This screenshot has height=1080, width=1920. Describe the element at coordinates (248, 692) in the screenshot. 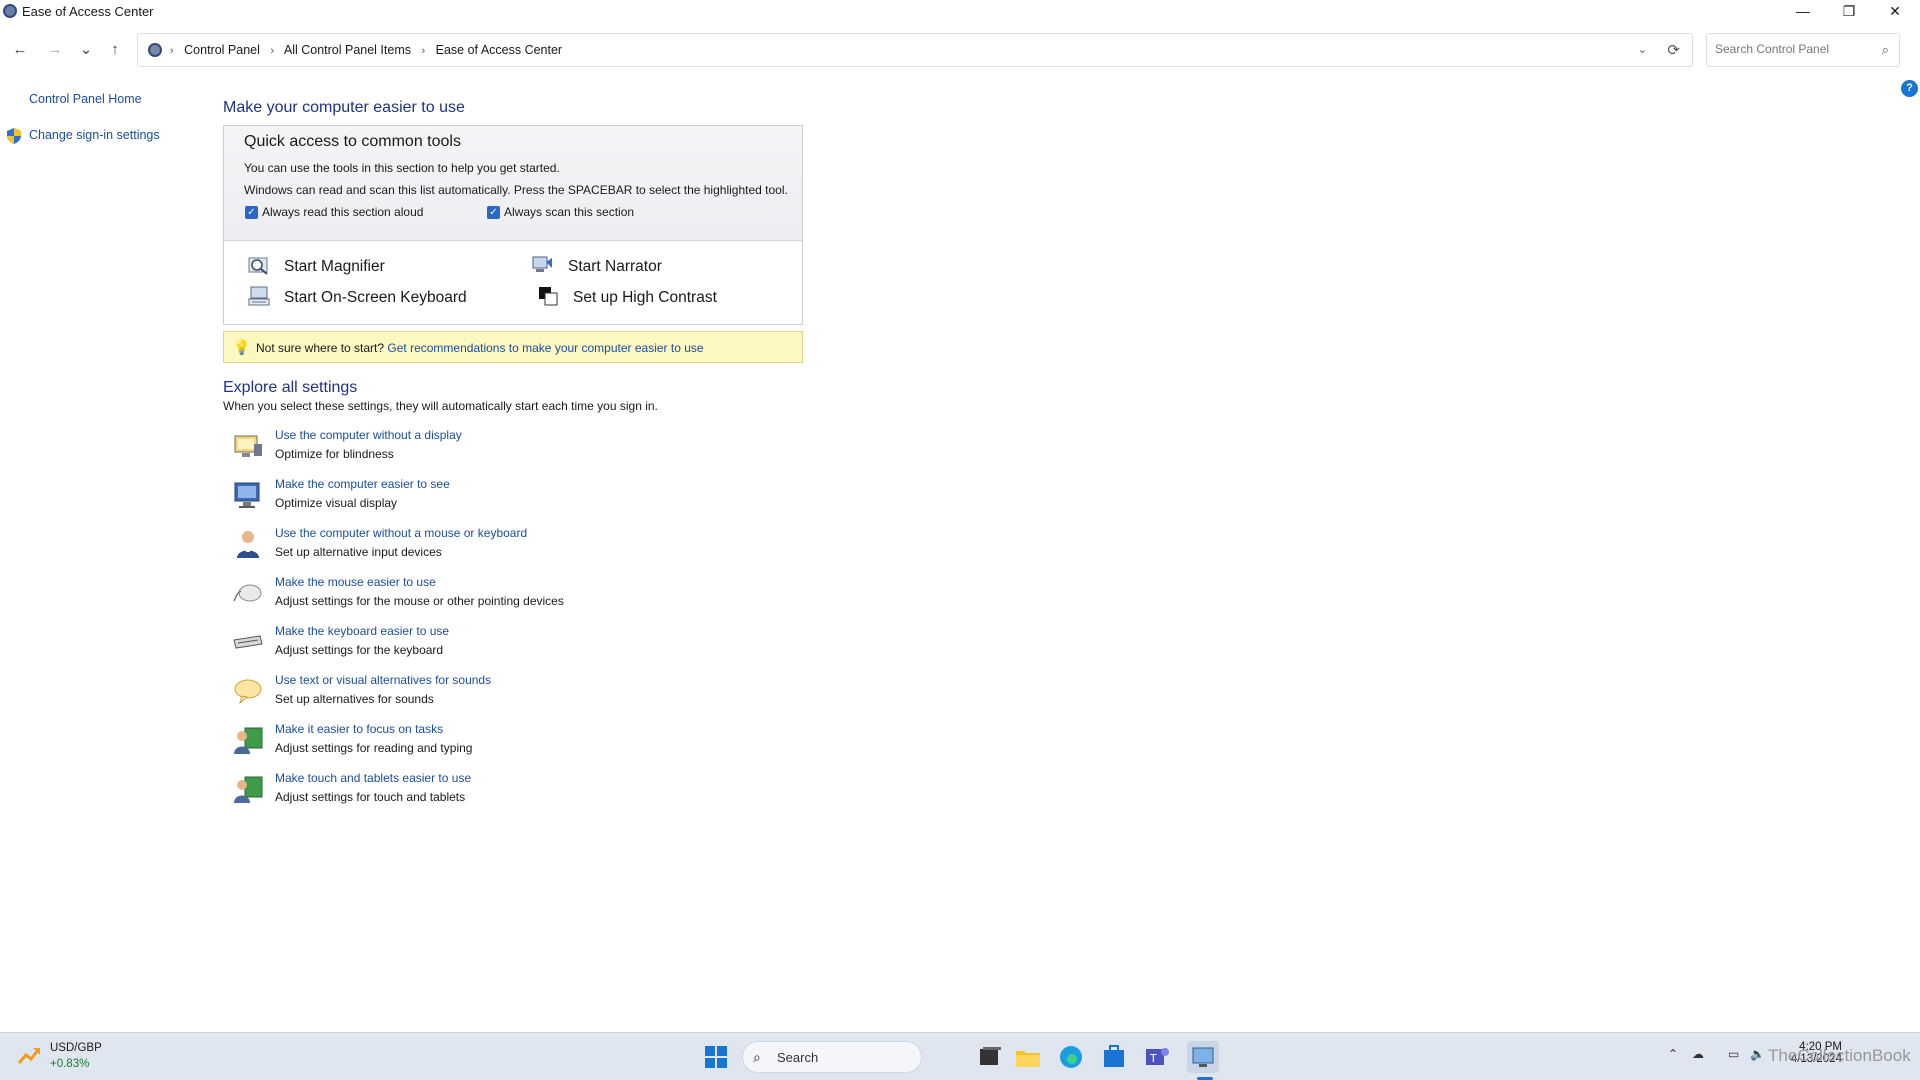

I see `speech-bubble-icon` at that location.